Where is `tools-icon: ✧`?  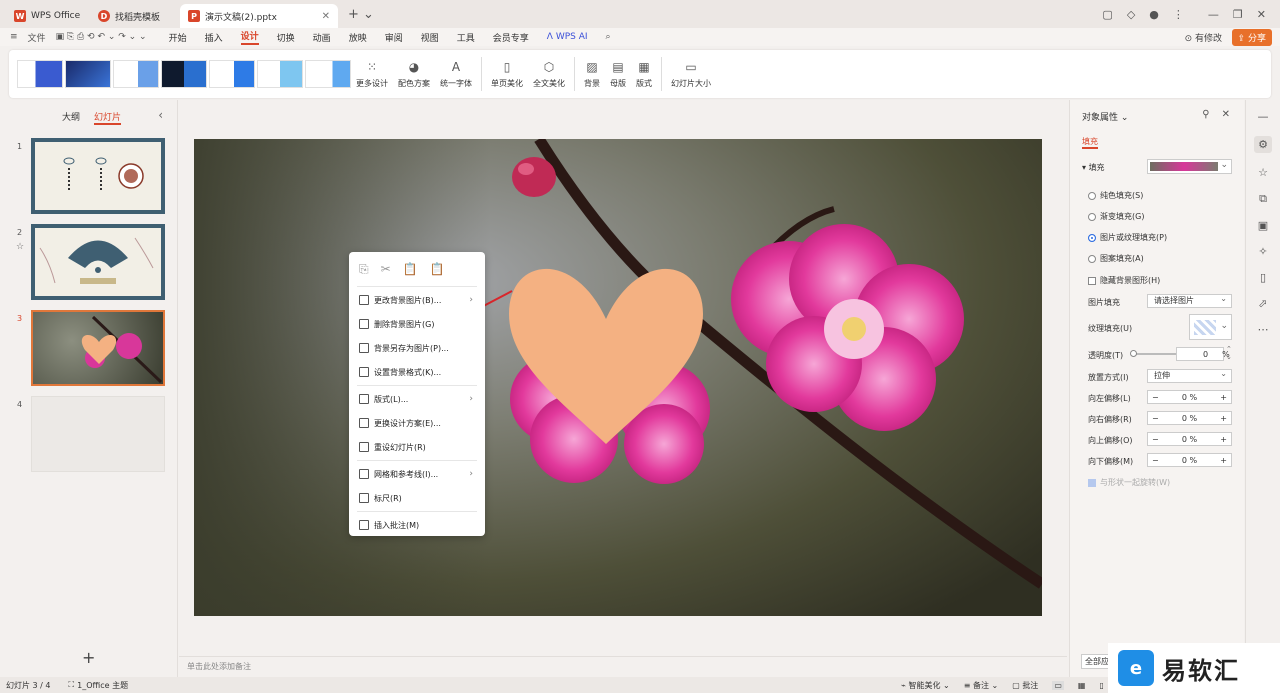 tools-icon: ✧ is located at coordinates (1262, 251).